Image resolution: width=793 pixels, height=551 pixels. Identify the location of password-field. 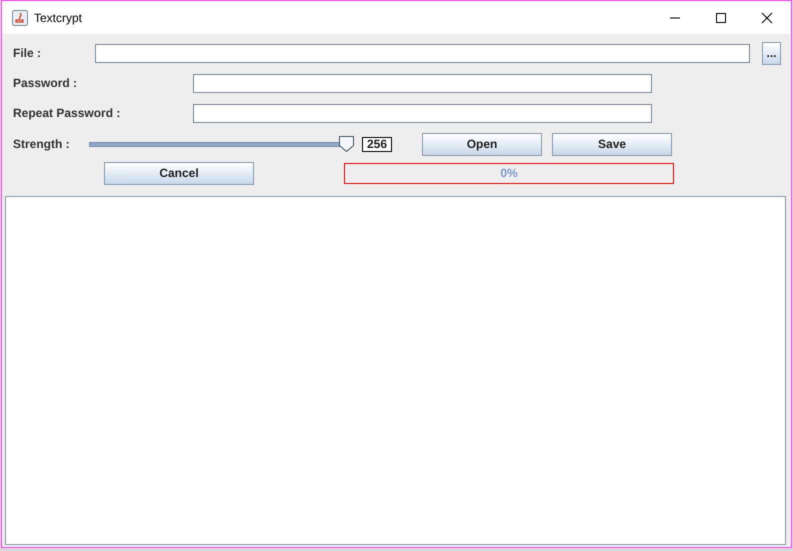
(422, 83).